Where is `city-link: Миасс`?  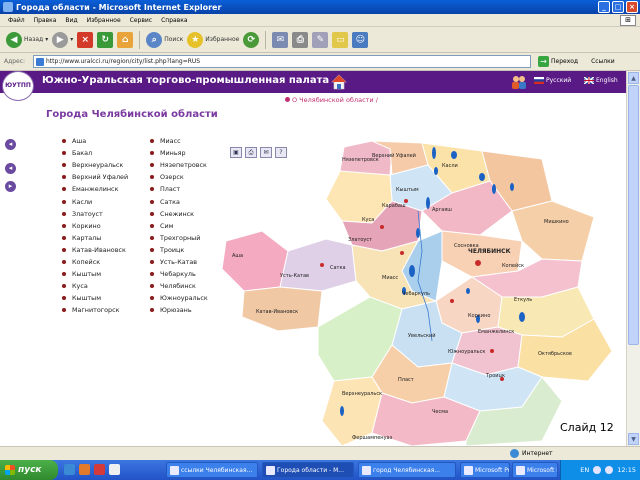
city-link: Миасс is located at coordinates (179, 141).